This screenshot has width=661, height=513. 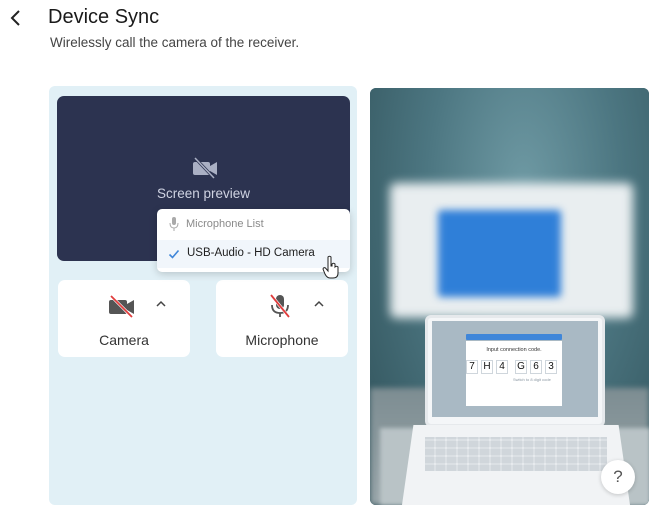 I want to click on code-digit: G, so click(x=521, y=367).